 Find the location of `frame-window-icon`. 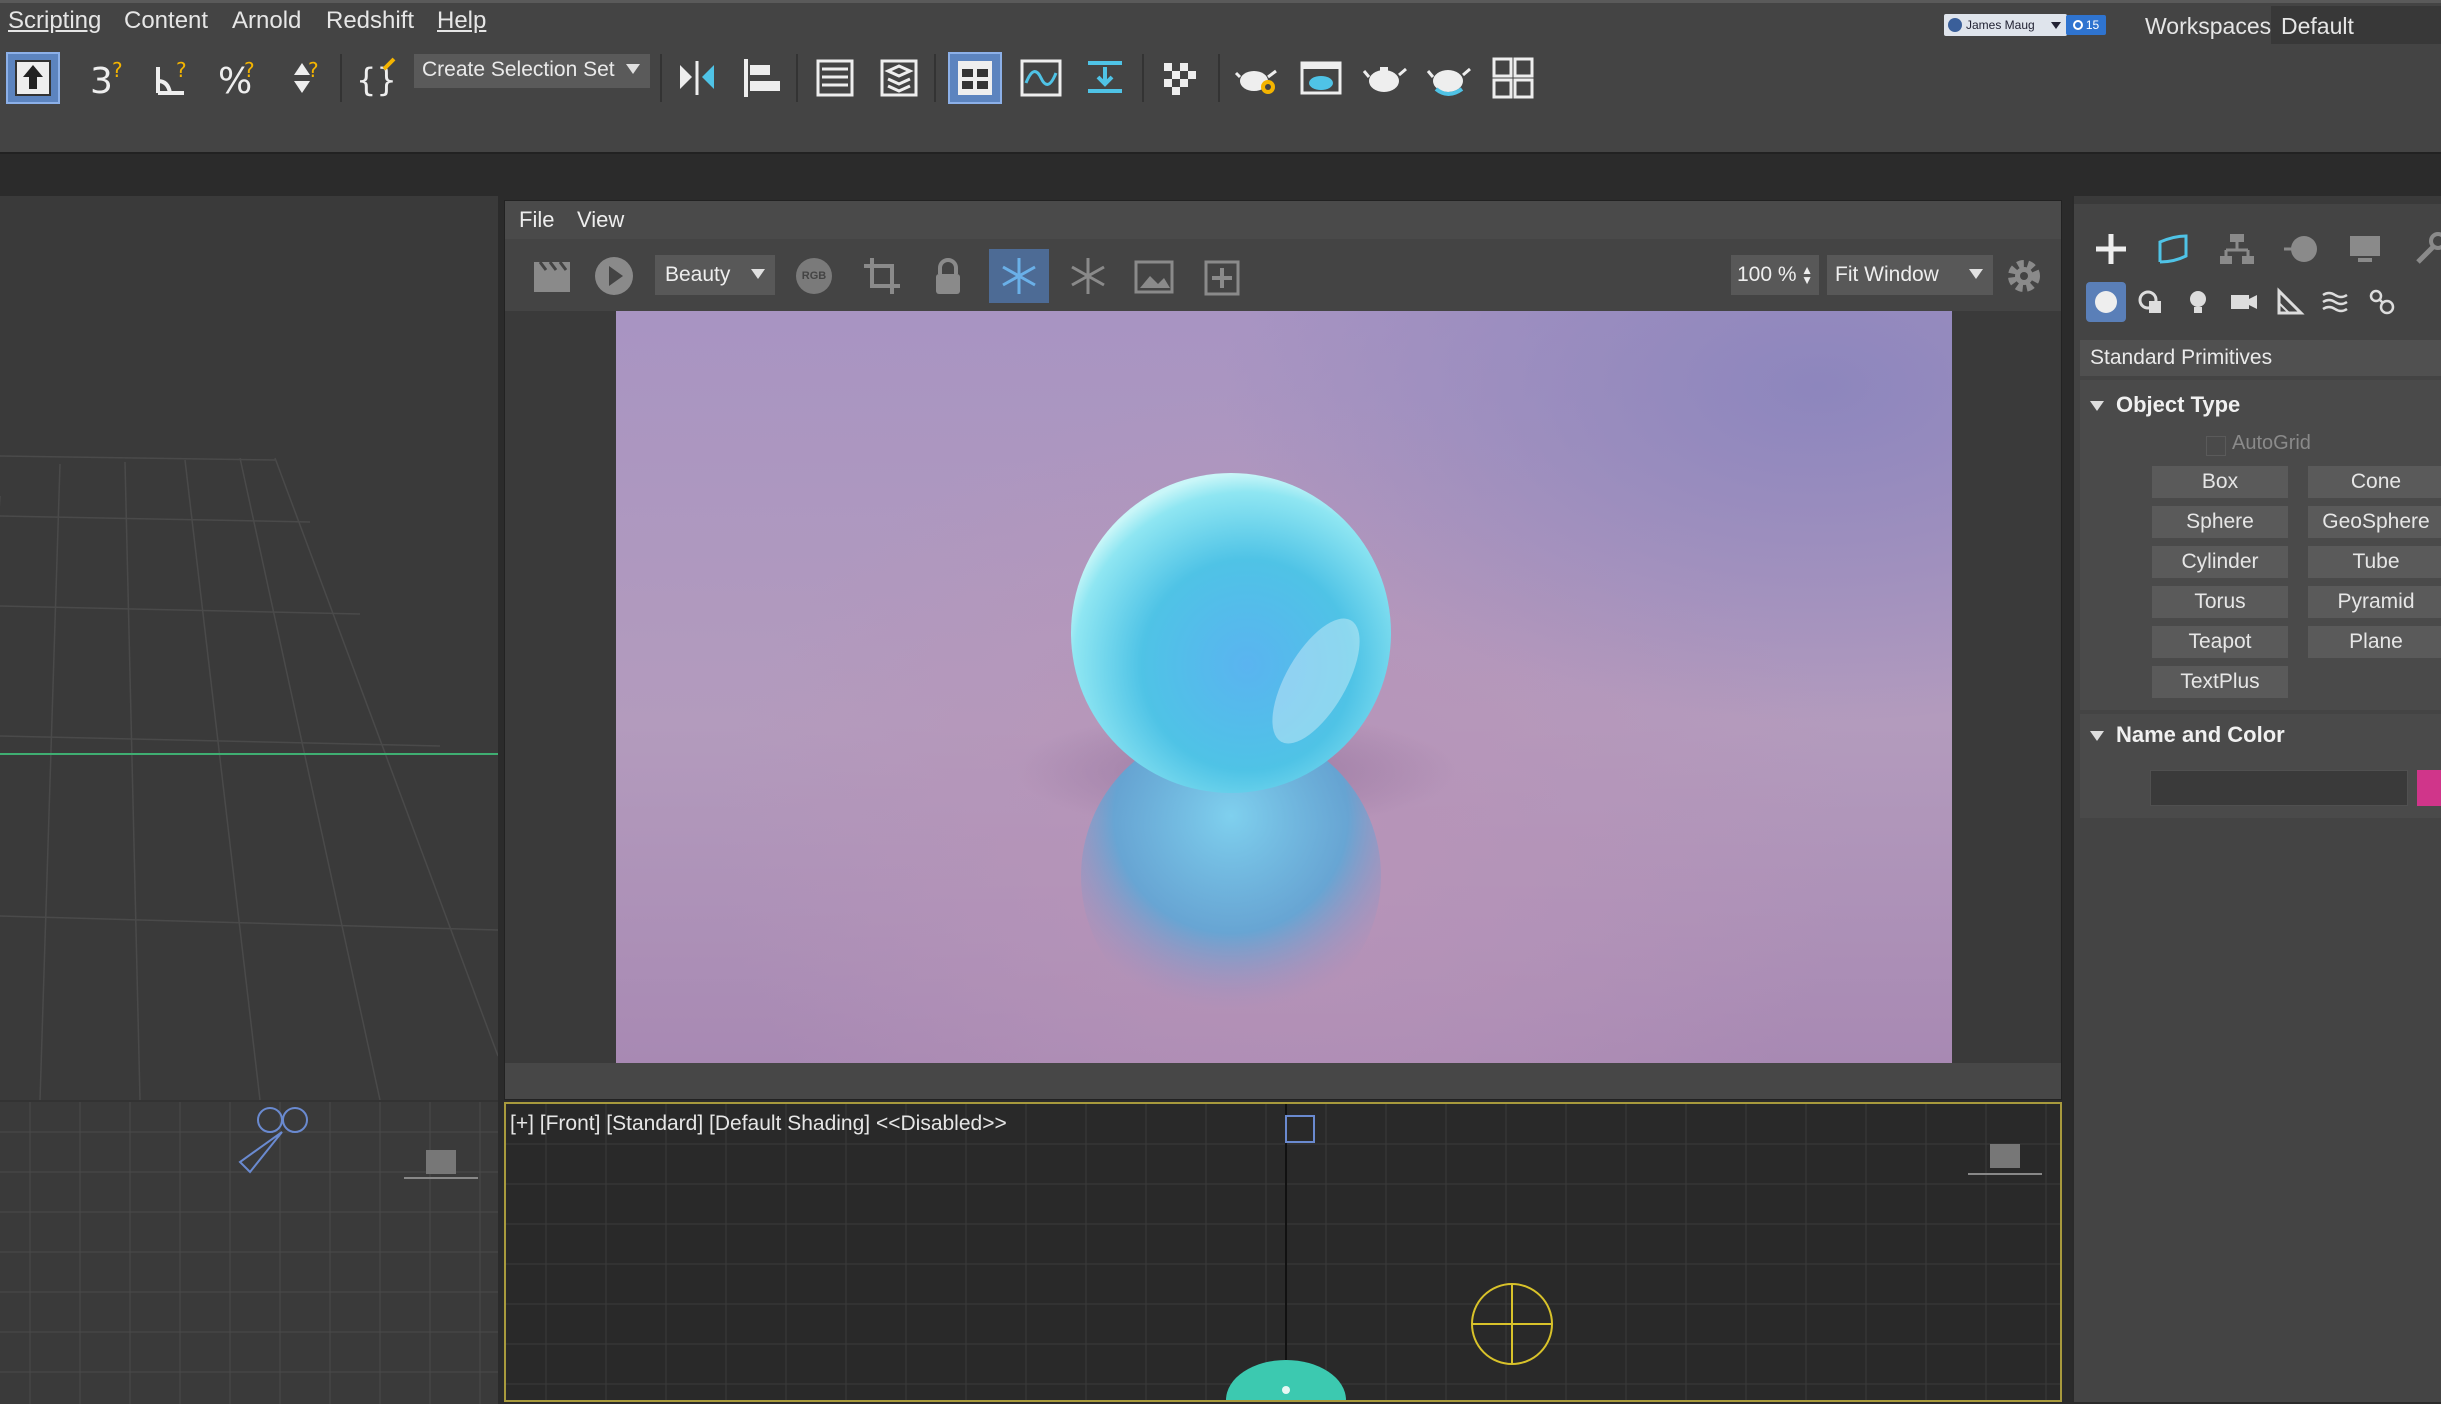

frame-window-icon is located at coordinates (1321, 78).